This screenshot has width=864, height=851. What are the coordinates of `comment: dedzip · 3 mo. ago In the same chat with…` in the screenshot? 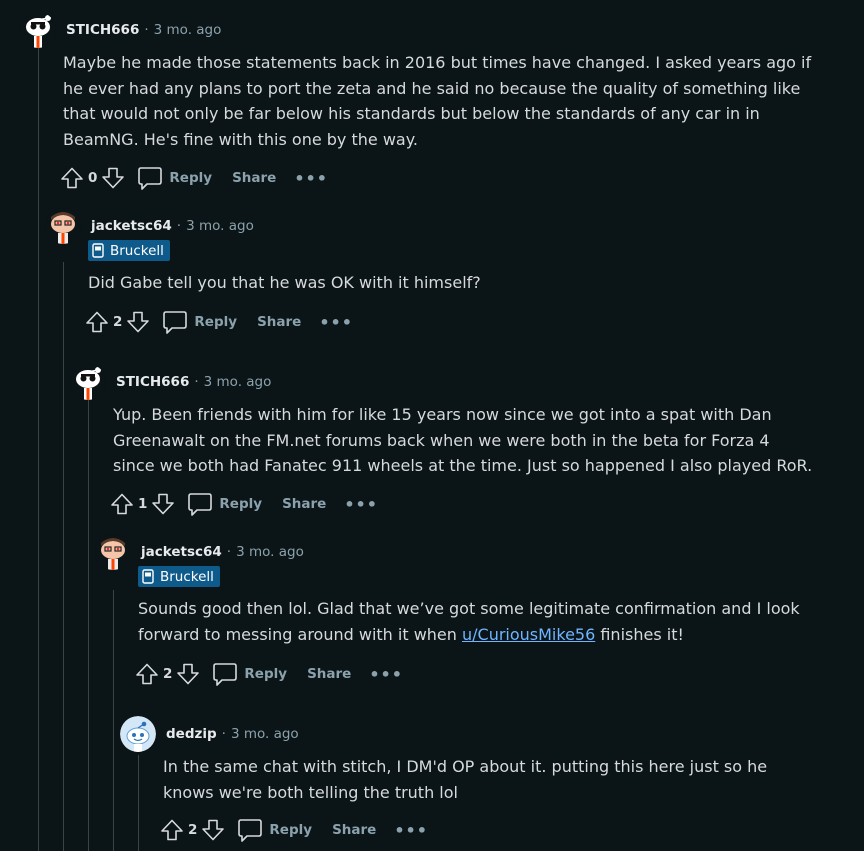 It's located at (492, 779).